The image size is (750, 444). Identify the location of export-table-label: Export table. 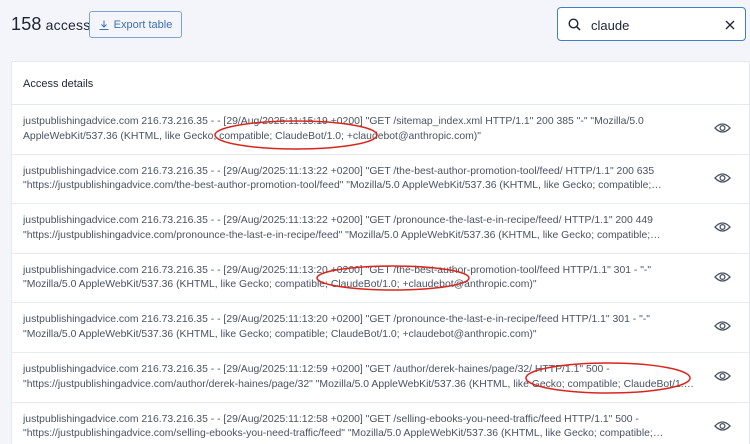
(143, 24).